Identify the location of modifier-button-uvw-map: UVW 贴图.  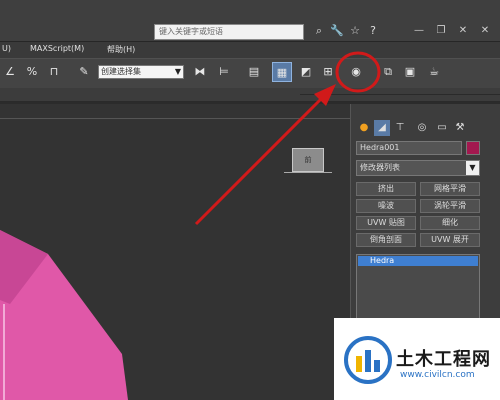
(386, 223).